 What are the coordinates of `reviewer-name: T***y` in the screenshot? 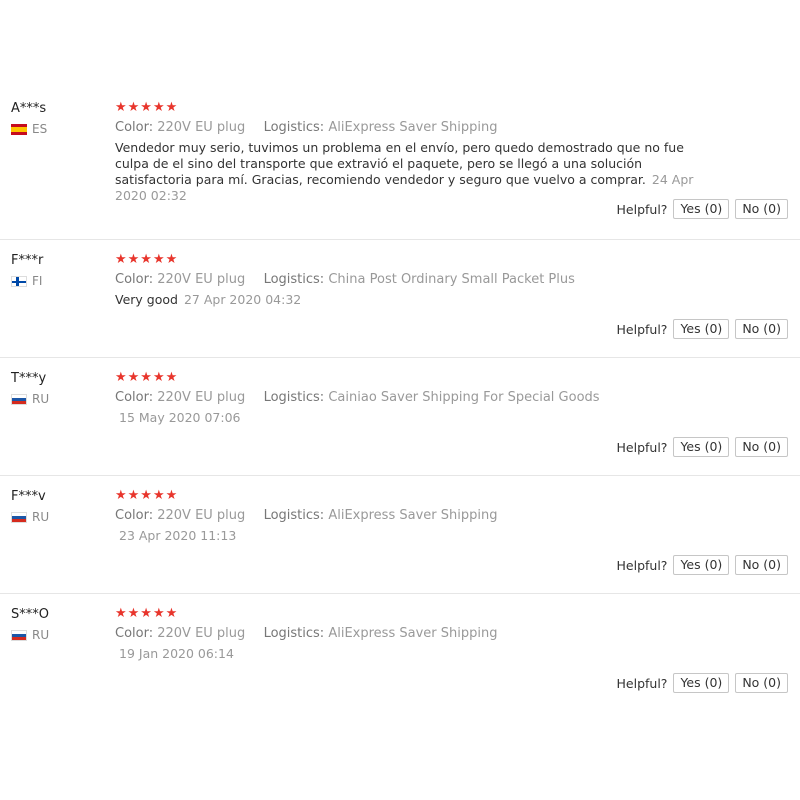 It's located at (29, 378).